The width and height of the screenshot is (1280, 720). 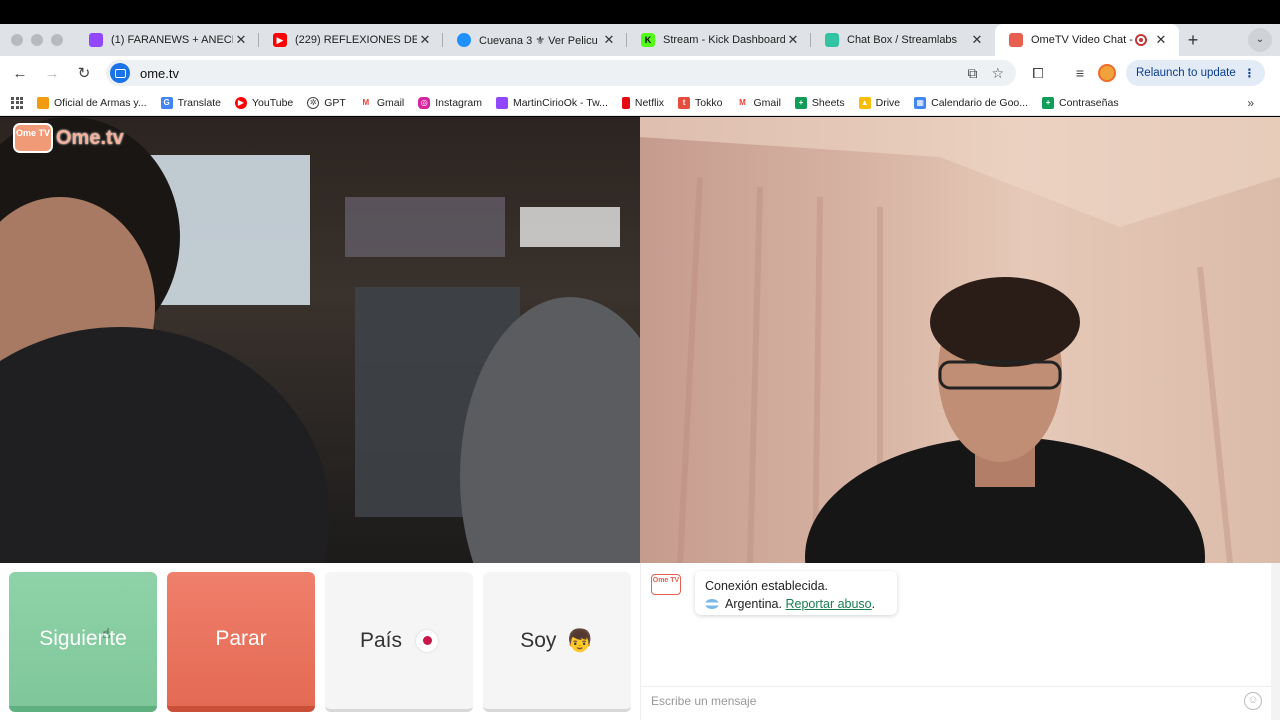 I want to click on partner-country-line: Argentina. Reportar abuso., so click(x=796, y=604).